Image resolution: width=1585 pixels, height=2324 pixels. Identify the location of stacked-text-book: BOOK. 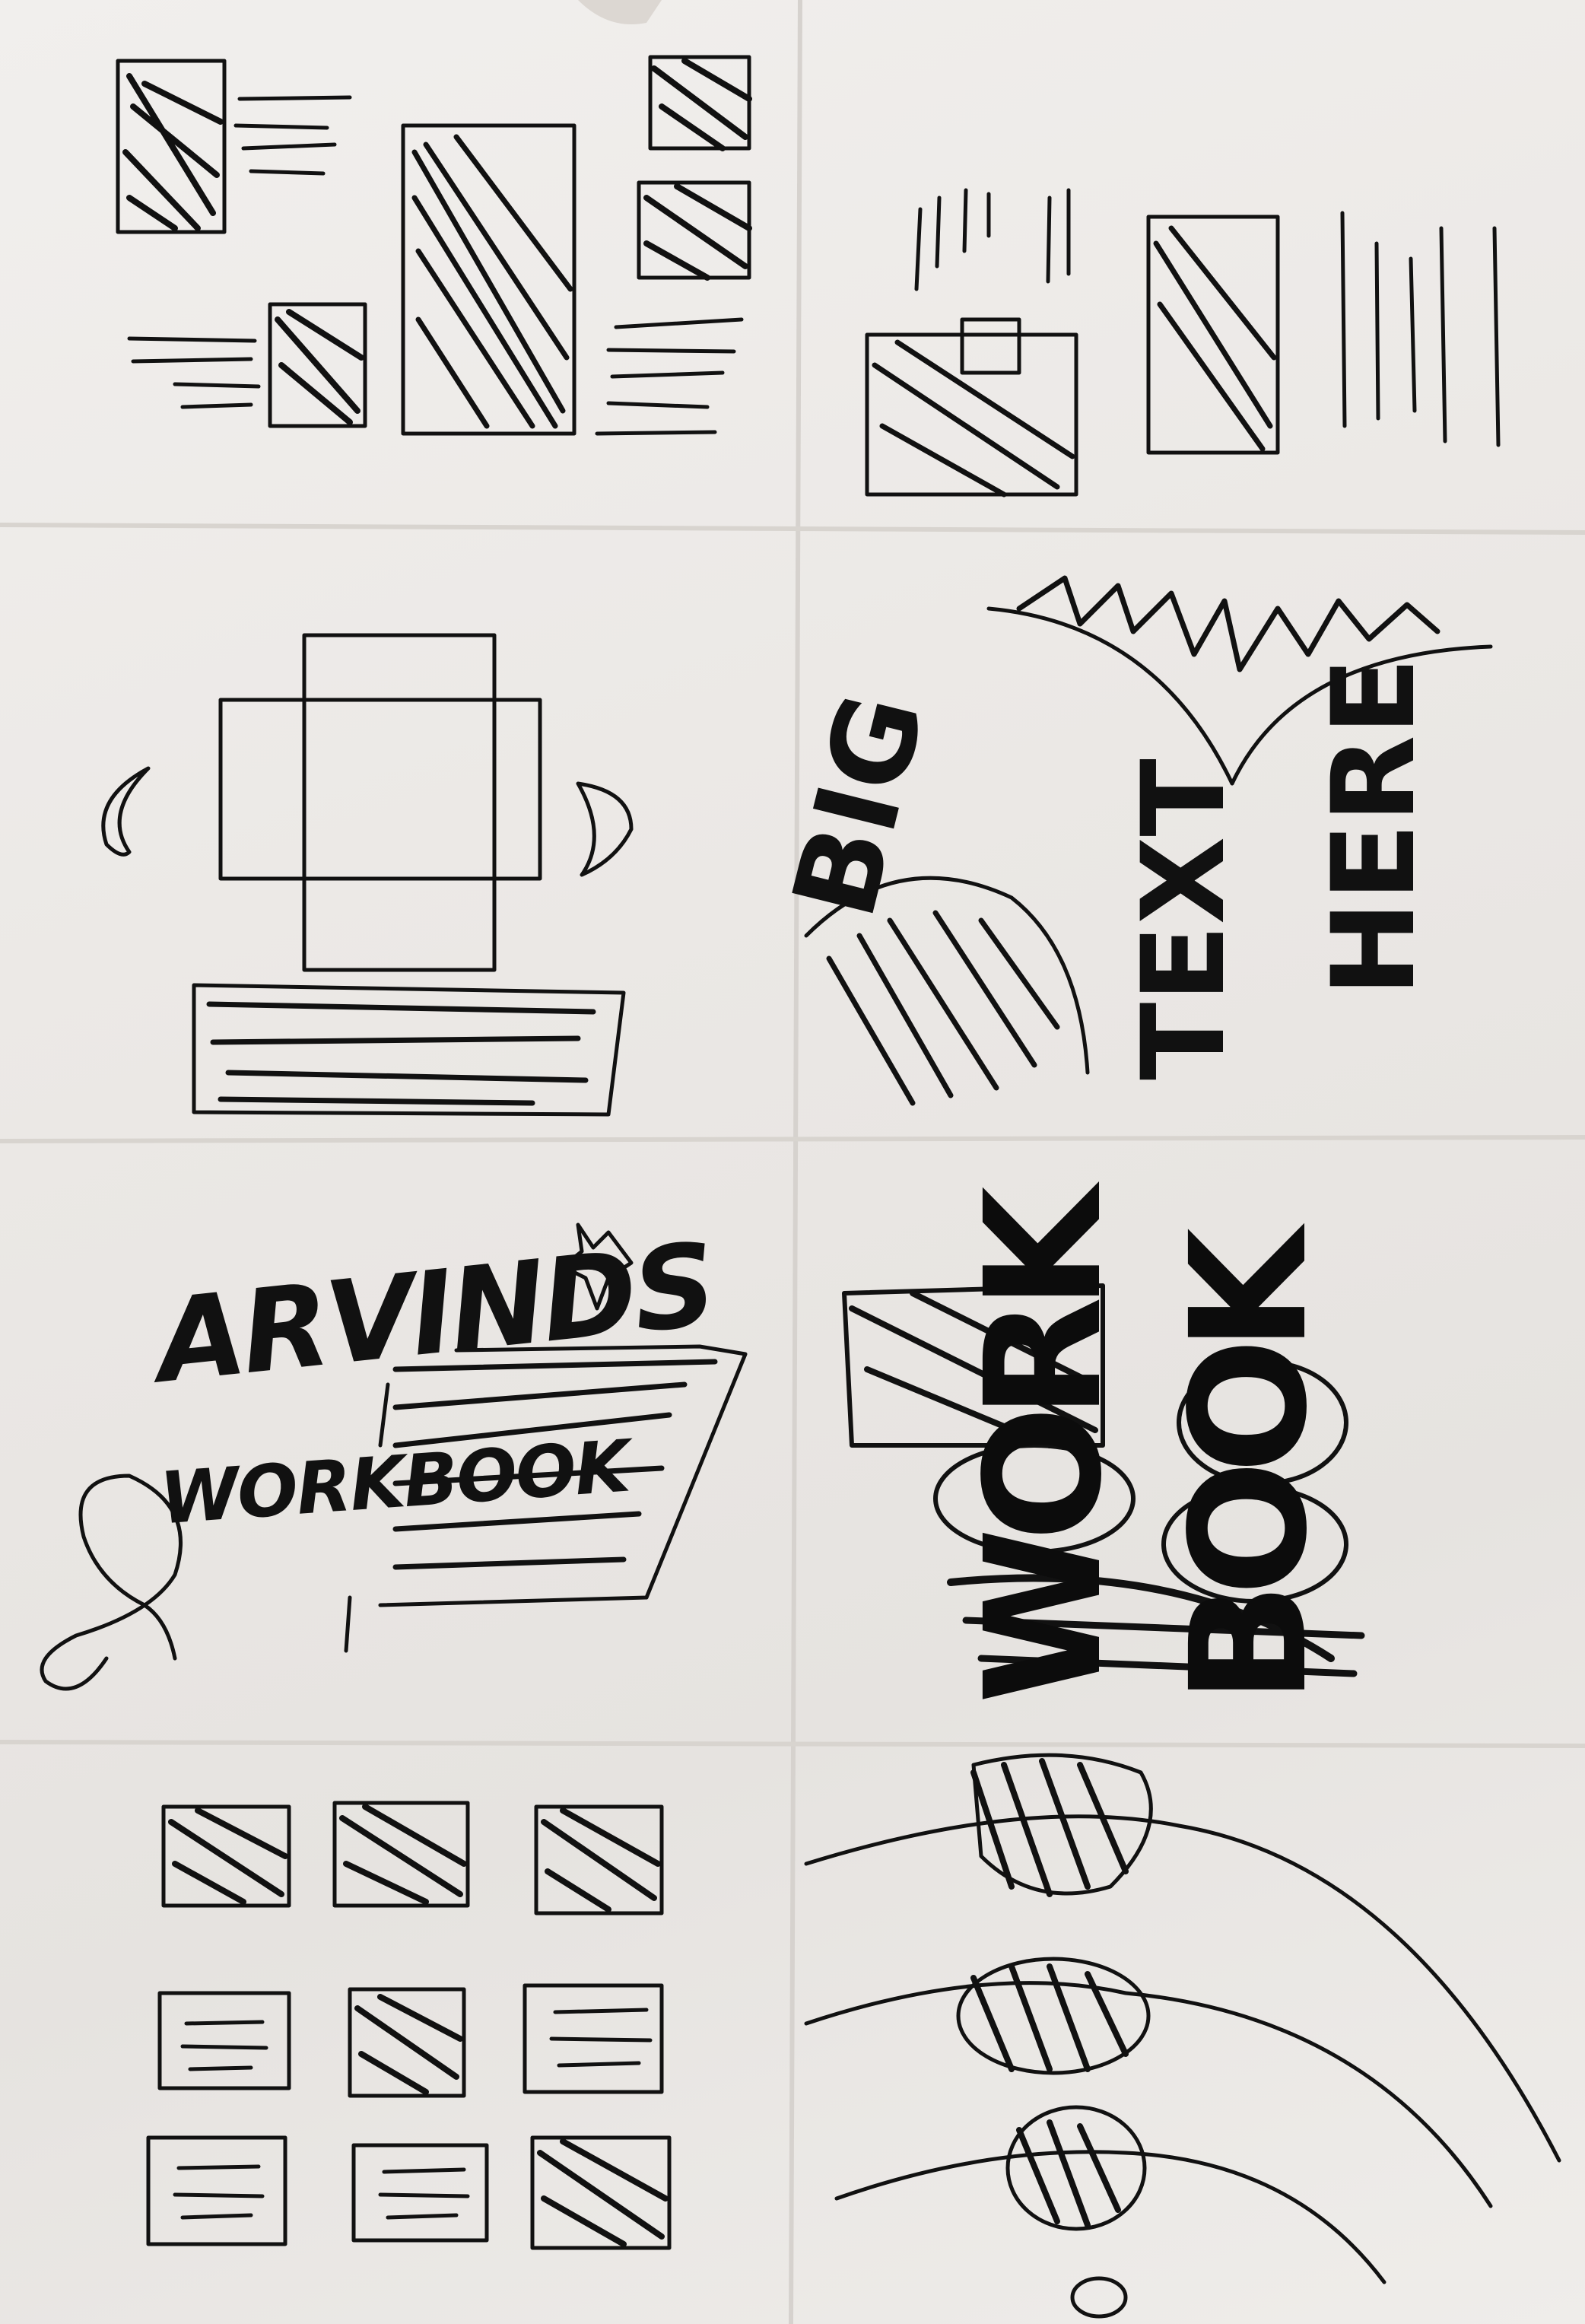
(1249, 1472).